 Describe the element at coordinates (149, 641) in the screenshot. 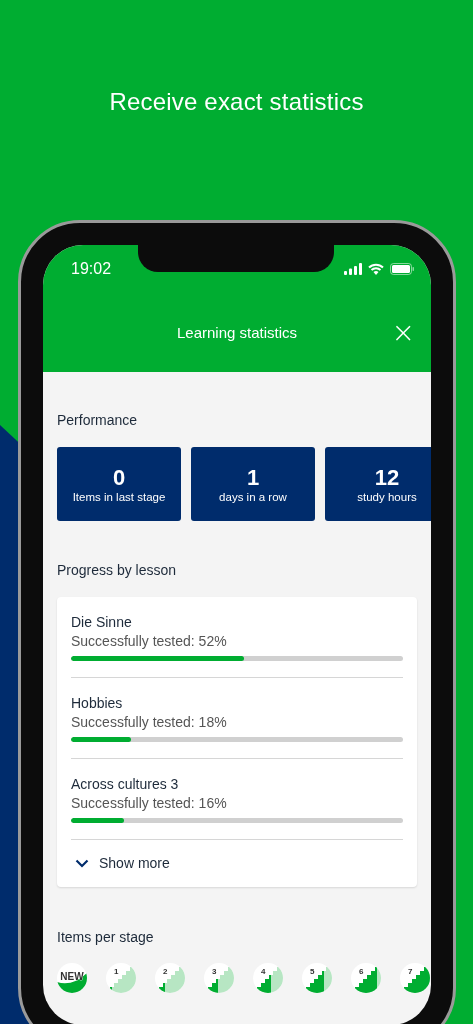

I see `lesson-progress-text: Successfully tested: 52%` at that location.